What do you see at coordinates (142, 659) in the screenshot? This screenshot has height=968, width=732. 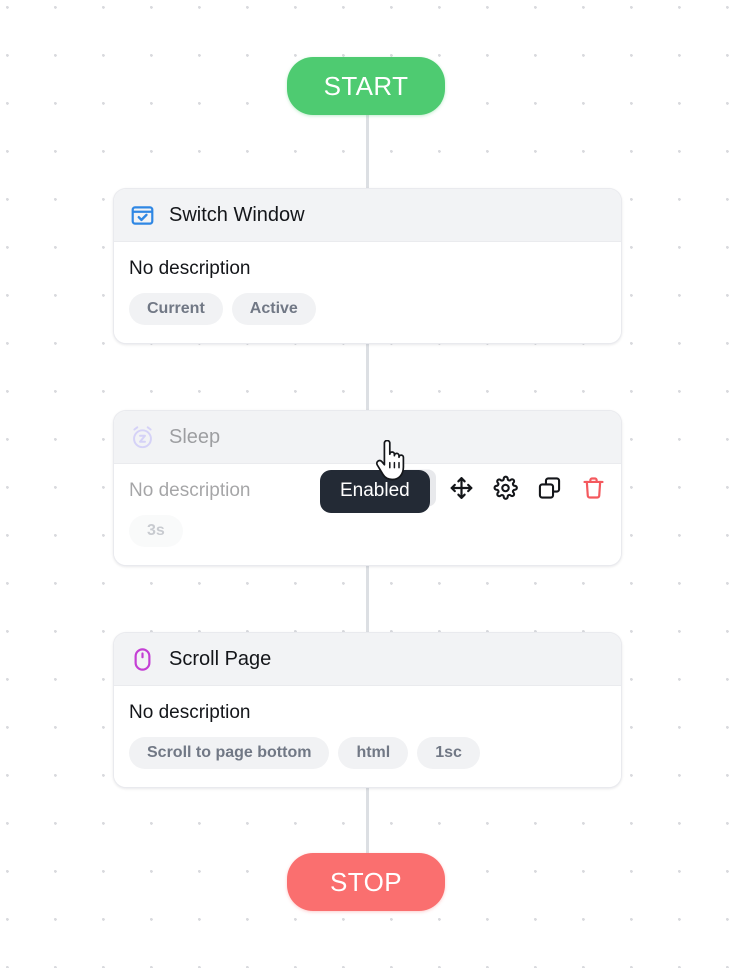 I see `mouse-icon` at bounding box center [142, 659].